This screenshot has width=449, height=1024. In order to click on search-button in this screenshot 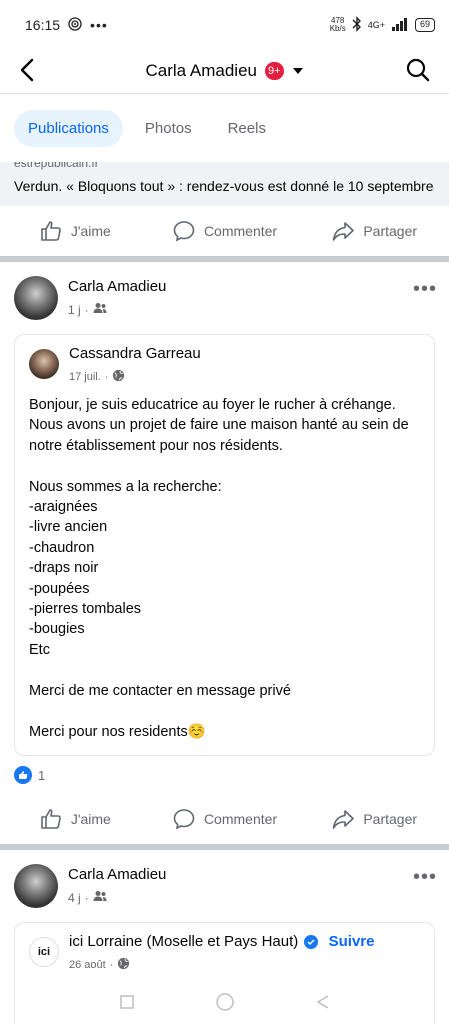, I will do `click(418, 70)`.